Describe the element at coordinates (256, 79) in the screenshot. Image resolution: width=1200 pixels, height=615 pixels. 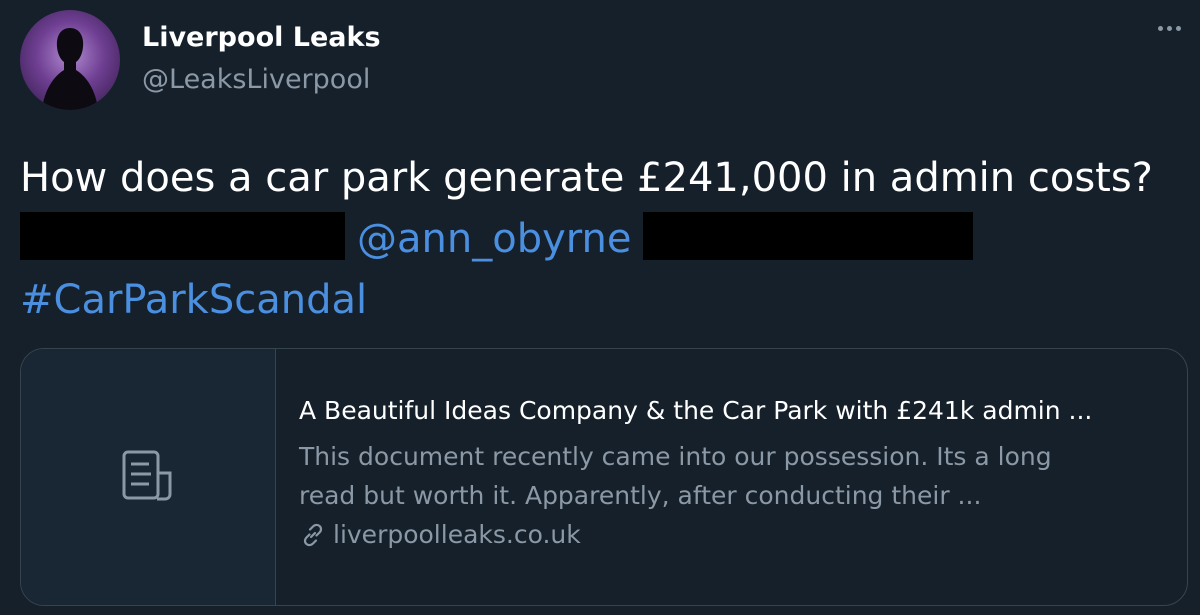
I see `author-handle: @LeaksLiverpool` at that location.